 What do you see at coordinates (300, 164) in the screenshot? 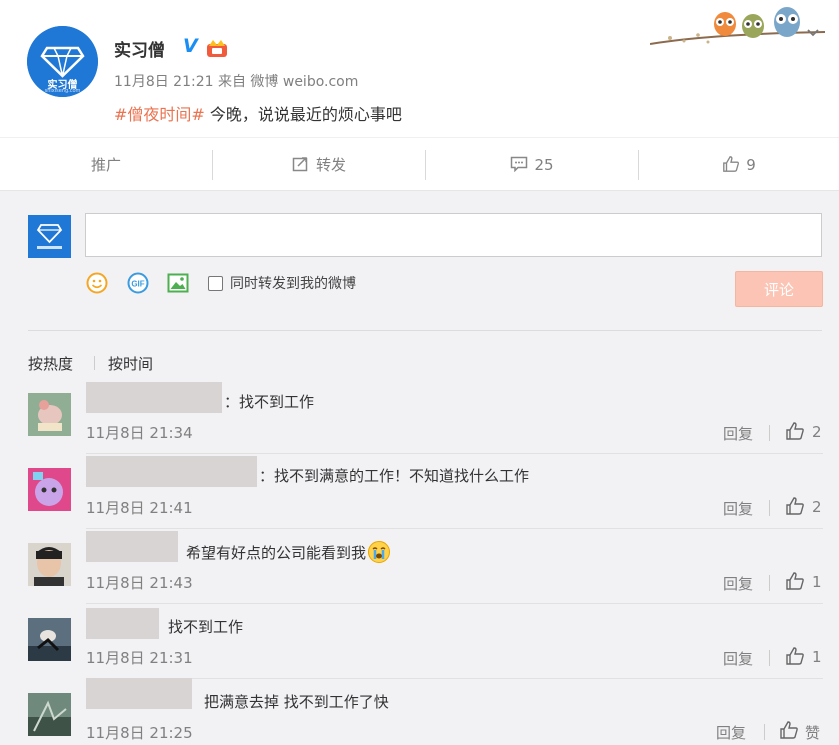
I see `repost-icon` at bounding box center [300, 164].